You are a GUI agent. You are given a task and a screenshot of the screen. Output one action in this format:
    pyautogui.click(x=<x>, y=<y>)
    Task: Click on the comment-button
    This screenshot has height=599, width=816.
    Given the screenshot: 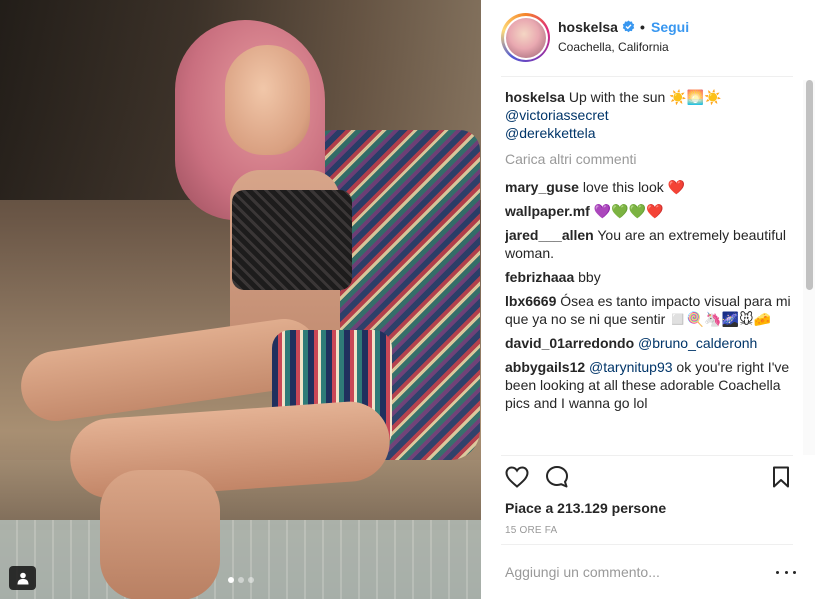 What is the action you would take?
    pyautogui.click(x=557, y=477)
    